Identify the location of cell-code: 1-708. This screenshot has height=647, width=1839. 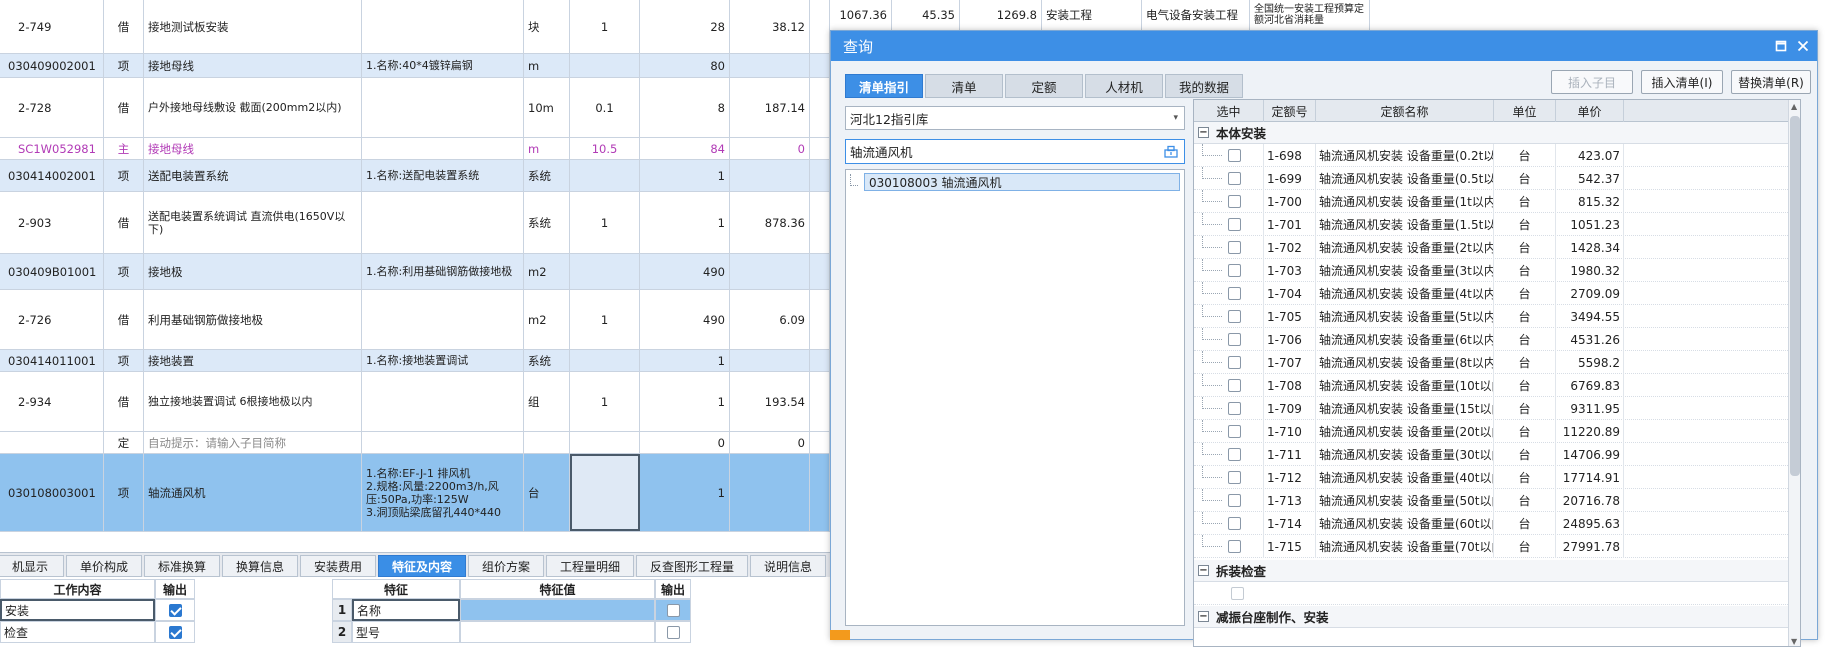
(1290, 385).